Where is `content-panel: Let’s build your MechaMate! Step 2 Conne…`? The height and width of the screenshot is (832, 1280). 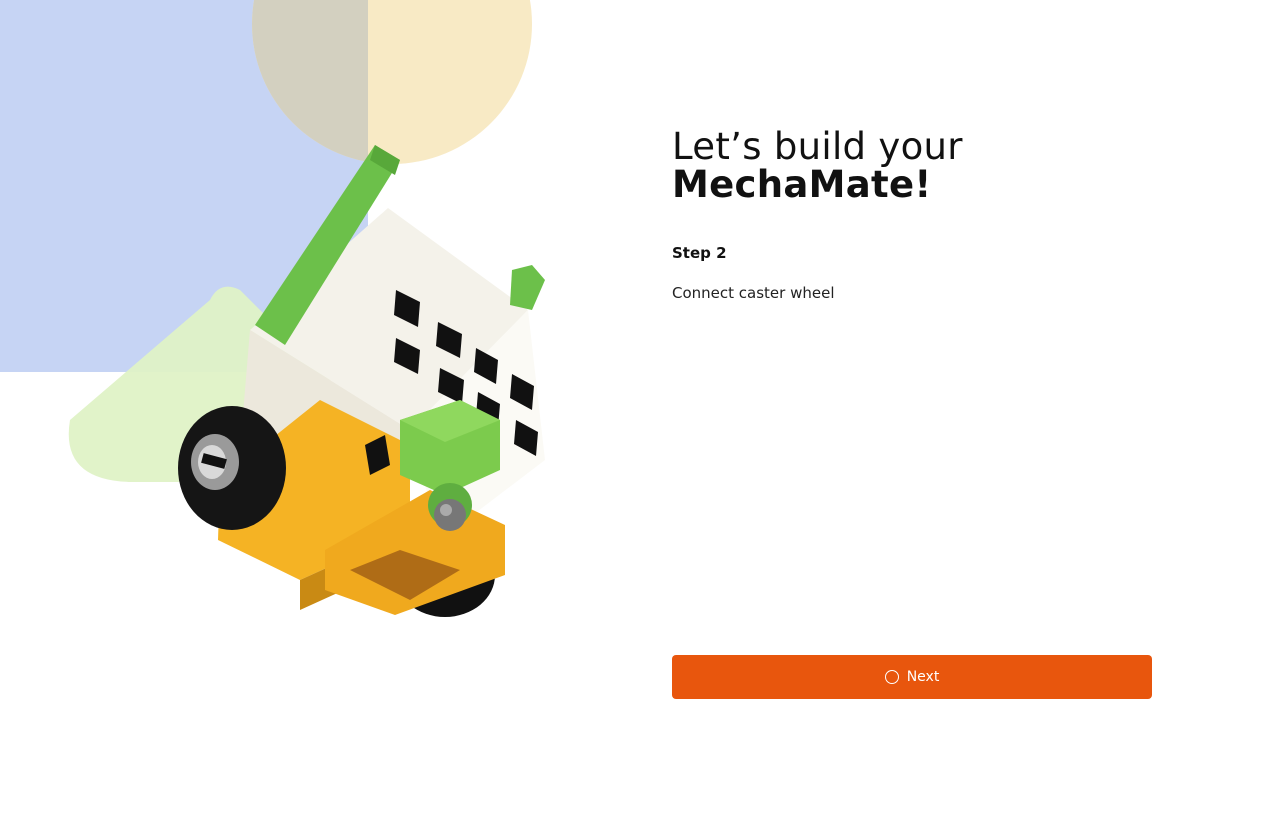
content-panel: Let’s build your MechaMate! Step 2 Conne… is located at coordinates (912, 214).